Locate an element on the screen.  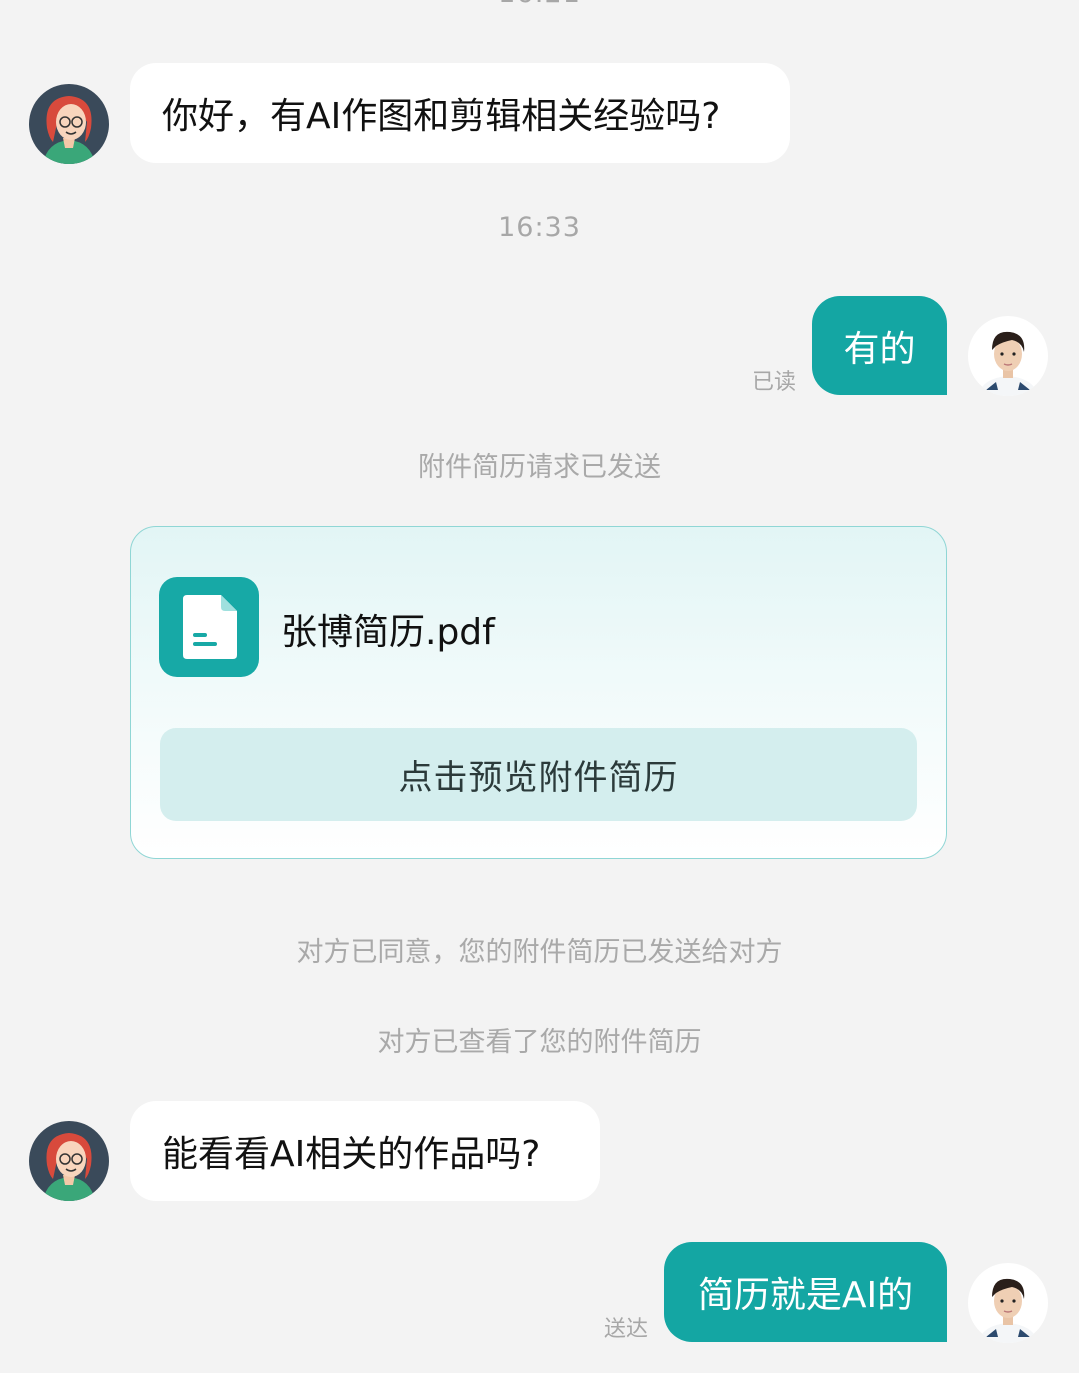
notice-resume-request-sent: 附件简历请求已发送 is located at coordinates (539, 467).